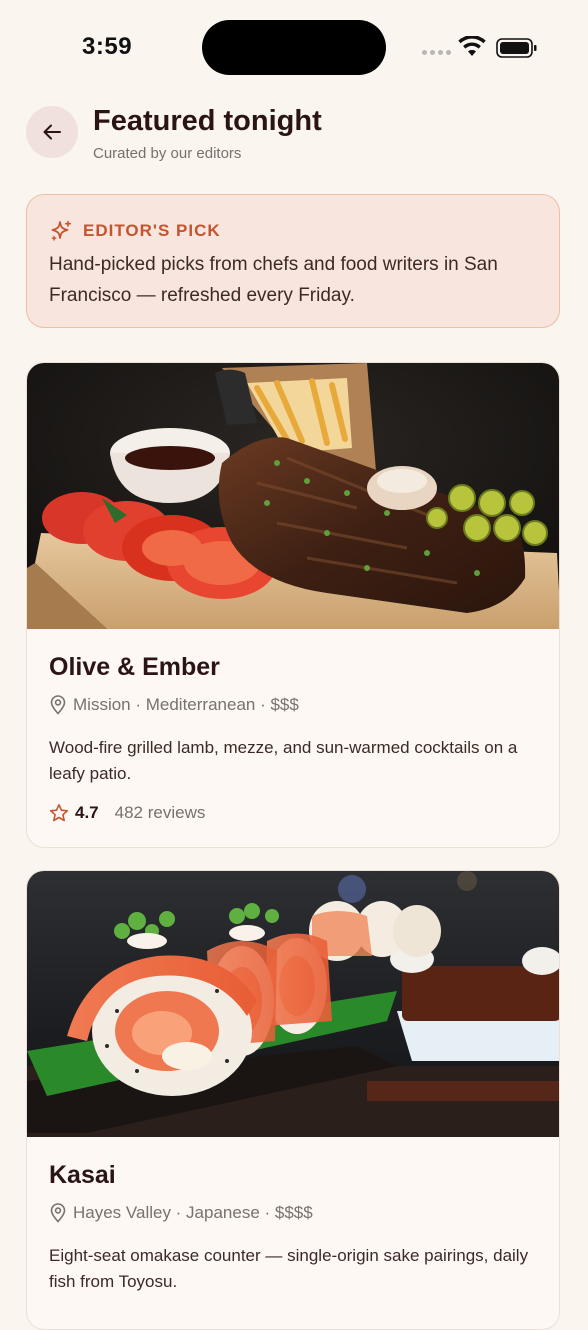  I want to click on restaurant-name: Olive & Ember, so click(134, 667).